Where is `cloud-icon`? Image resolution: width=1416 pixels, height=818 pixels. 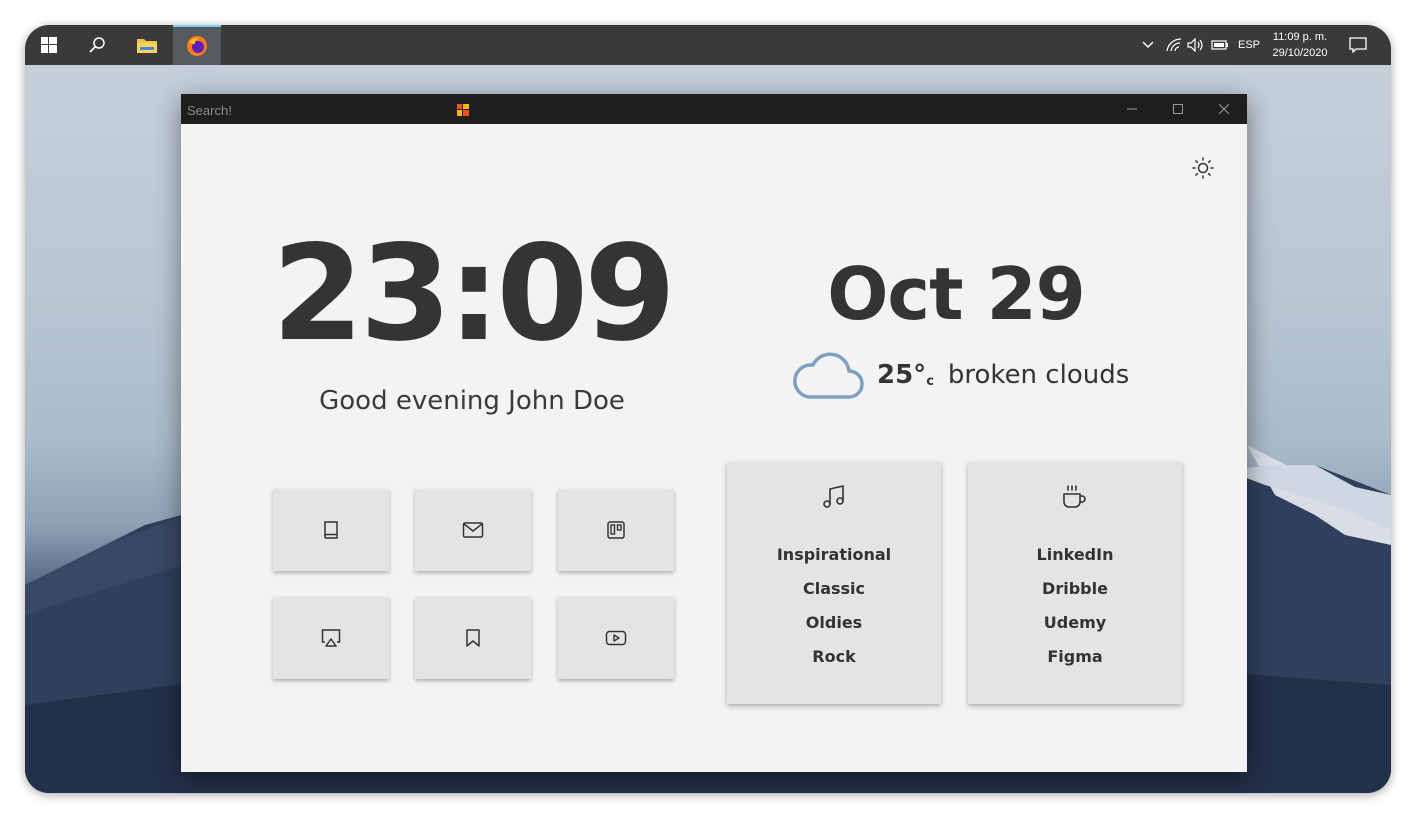
cloud-icon is located at coordinates (828, 375).